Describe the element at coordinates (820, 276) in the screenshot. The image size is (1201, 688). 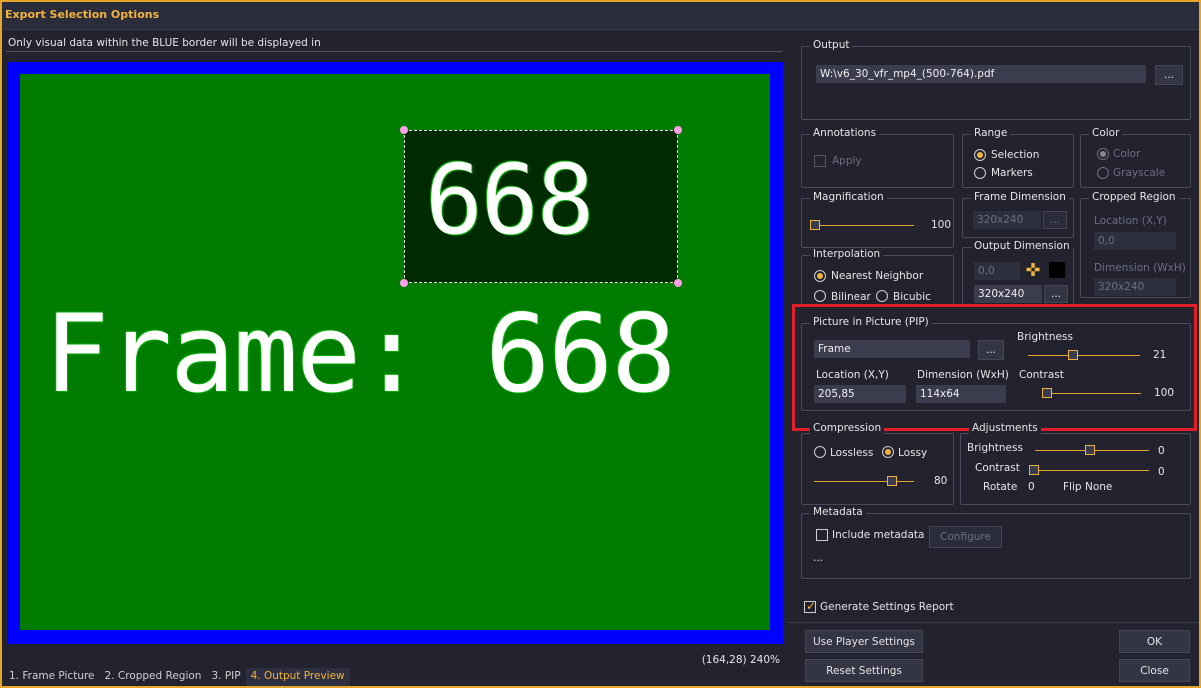
I see `interpolation-nearest-radio` at that location.